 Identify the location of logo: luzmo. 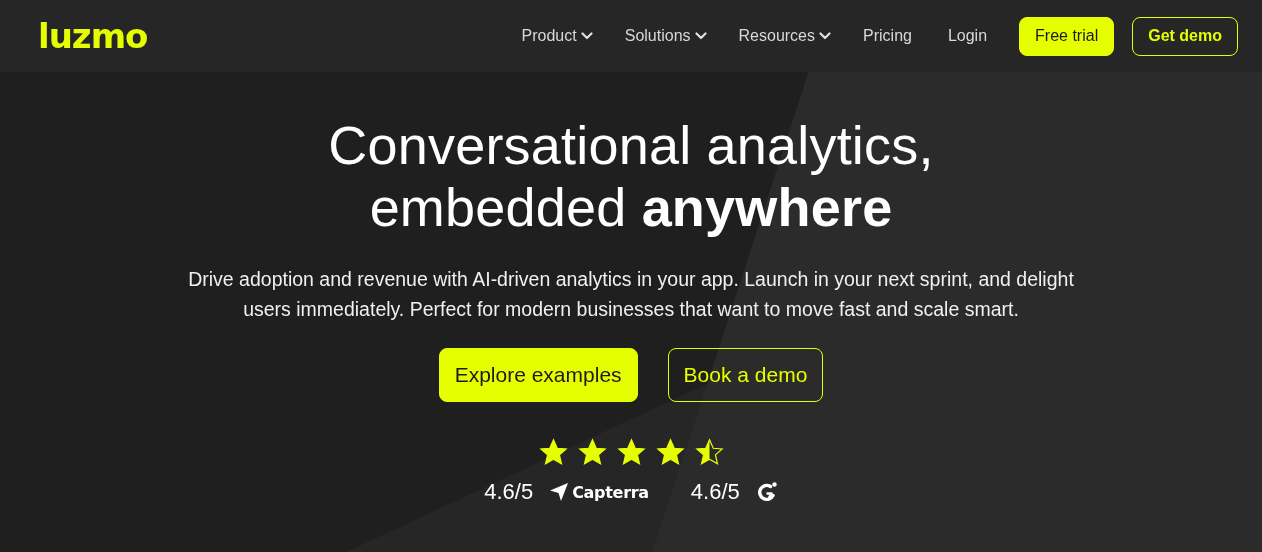
(93, 36).